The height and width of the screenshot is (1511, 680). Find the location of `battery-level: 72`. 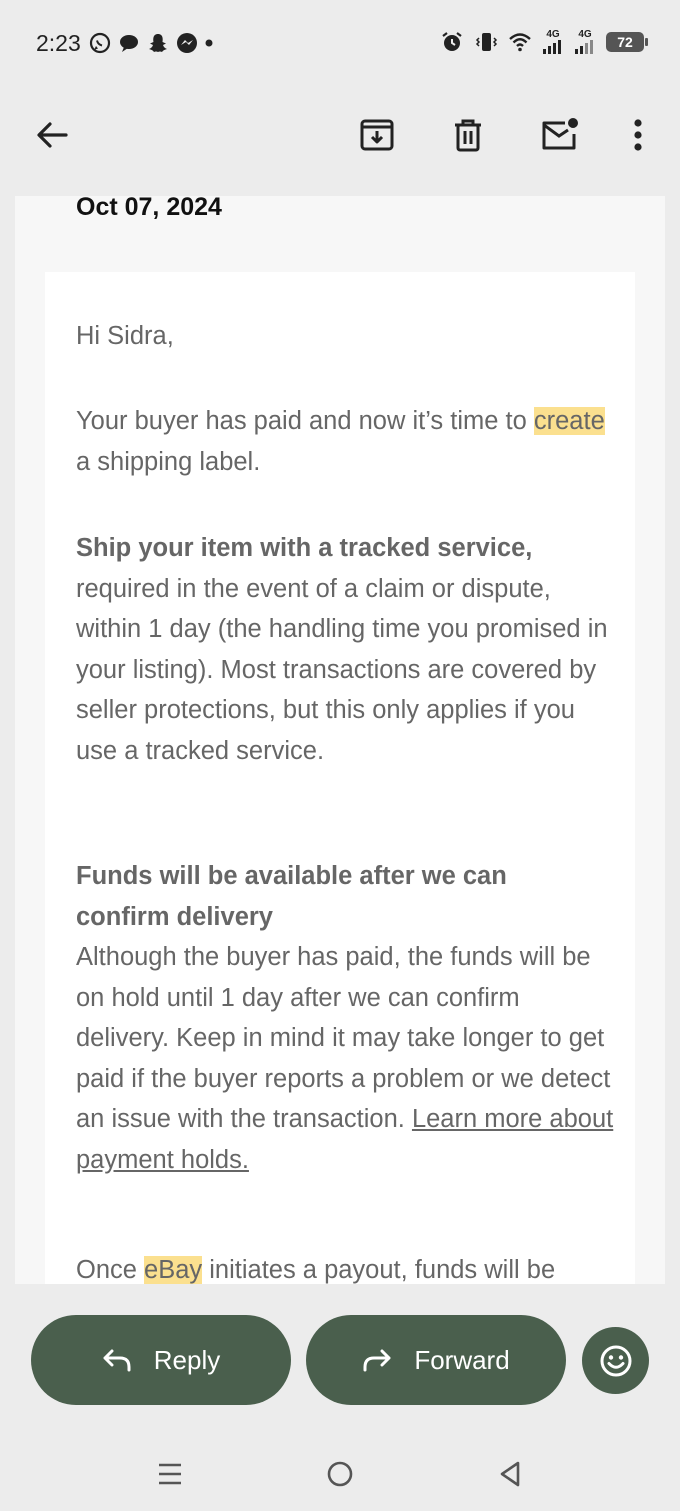

battery-level: 72 is located at coordinates (625, 42).